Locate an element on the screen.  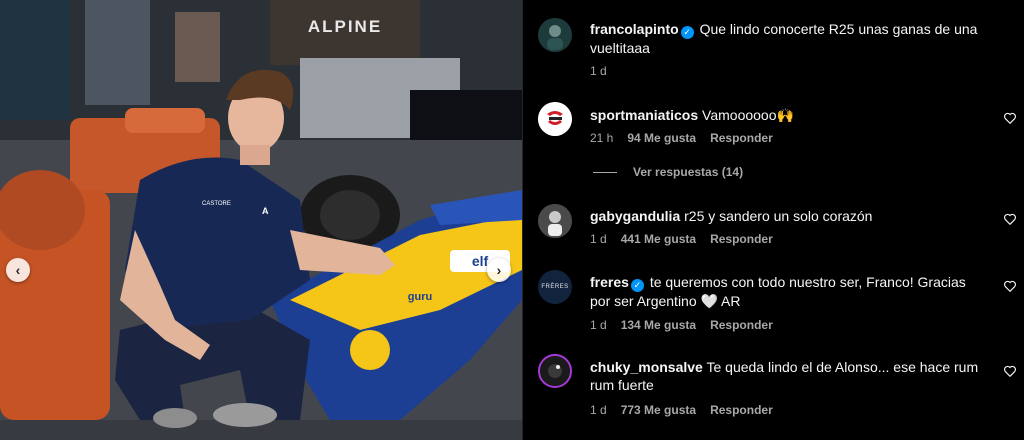
carousel-next-button: › is located at coordinates (499, 270).